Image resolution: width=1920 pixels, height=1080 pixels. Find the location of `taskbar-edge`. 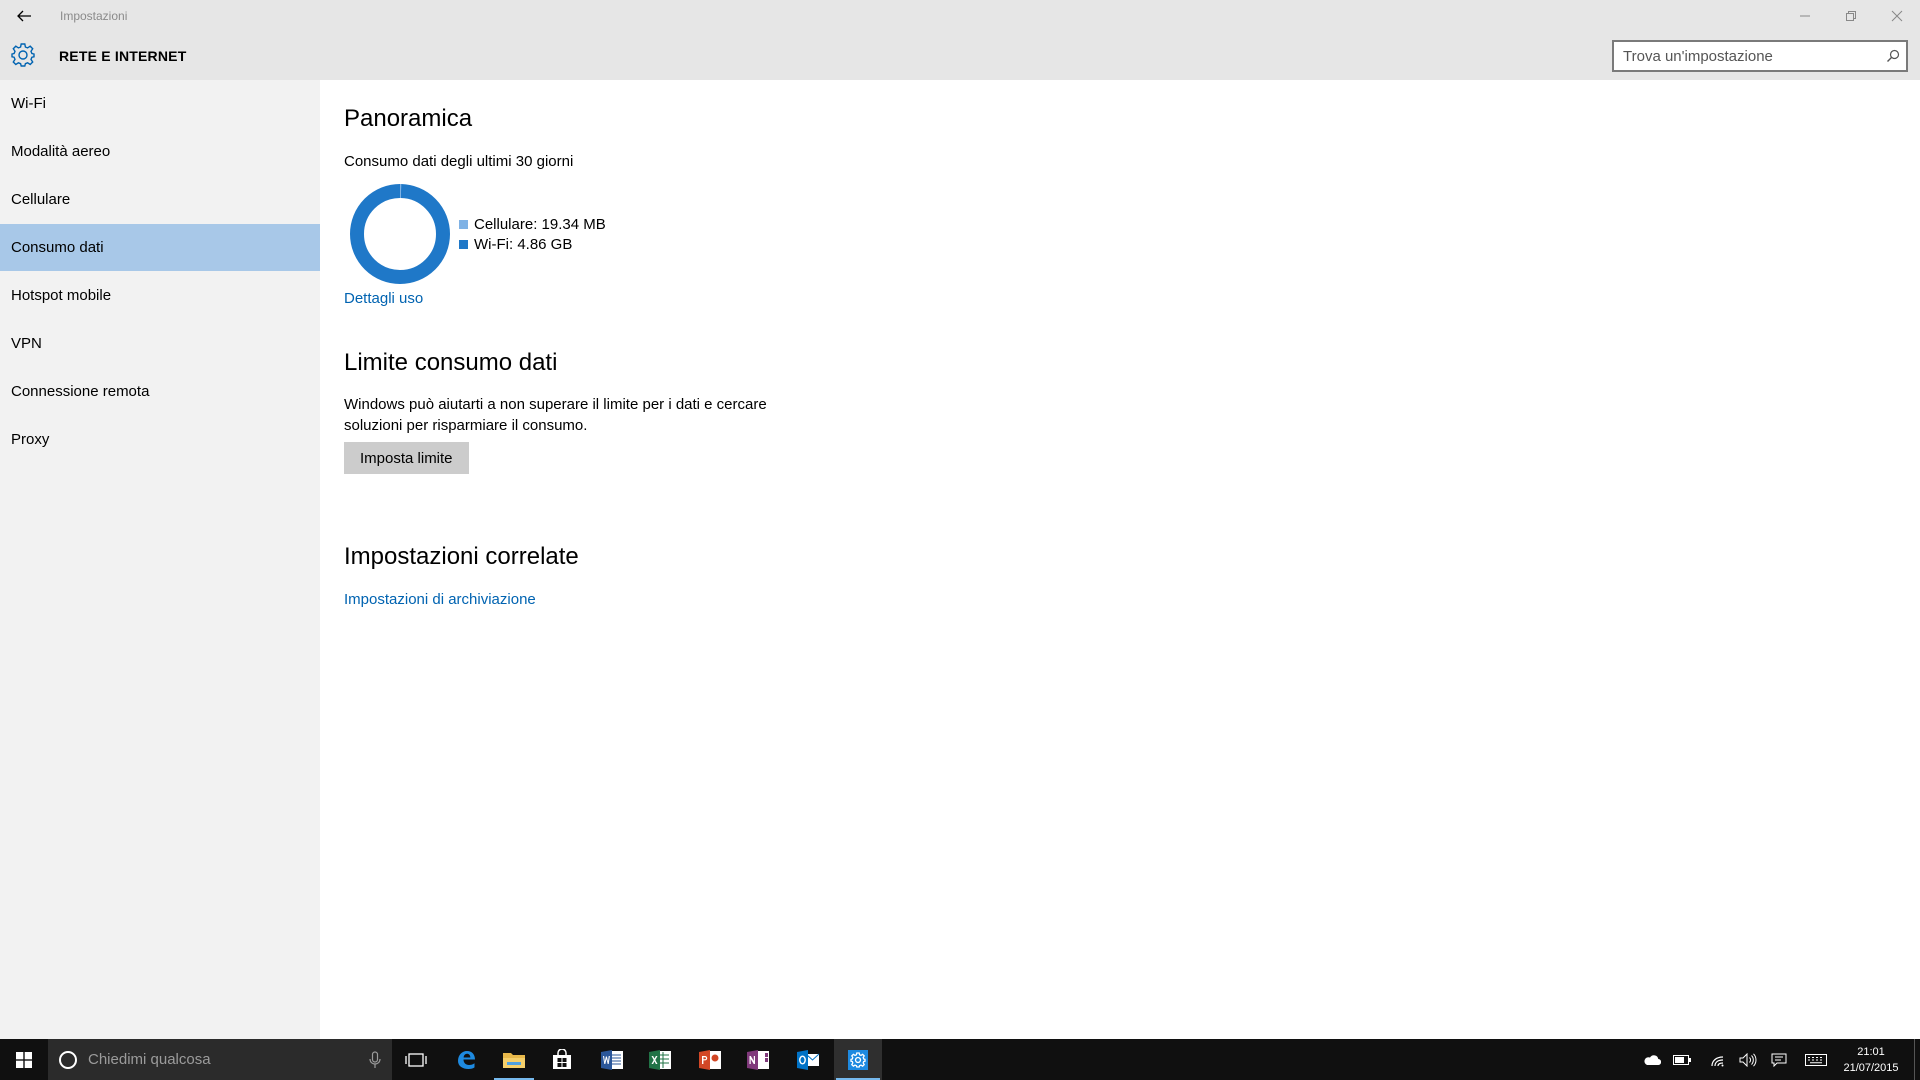

taskbar-edge is located at coordinates (466, 1059).